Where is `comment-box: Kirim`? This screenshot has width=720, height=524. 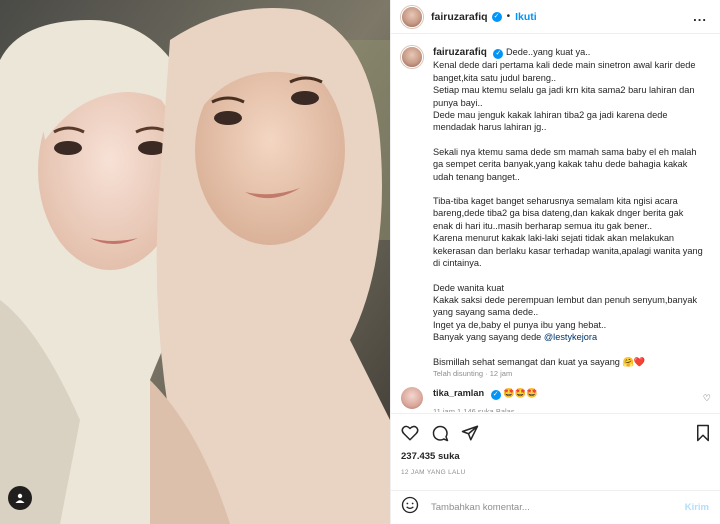
comment-box: Kirim is located at coordinates (555, 507).